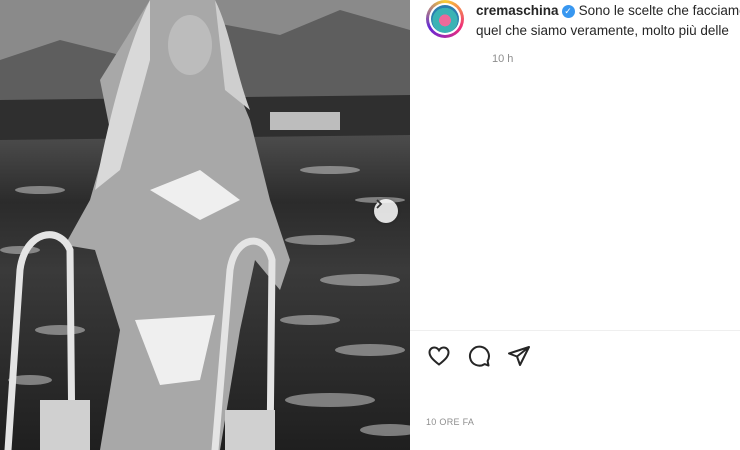 The width and height of the screenshot is (740, 450). I want to click on heart-icon, so click(439, 356).